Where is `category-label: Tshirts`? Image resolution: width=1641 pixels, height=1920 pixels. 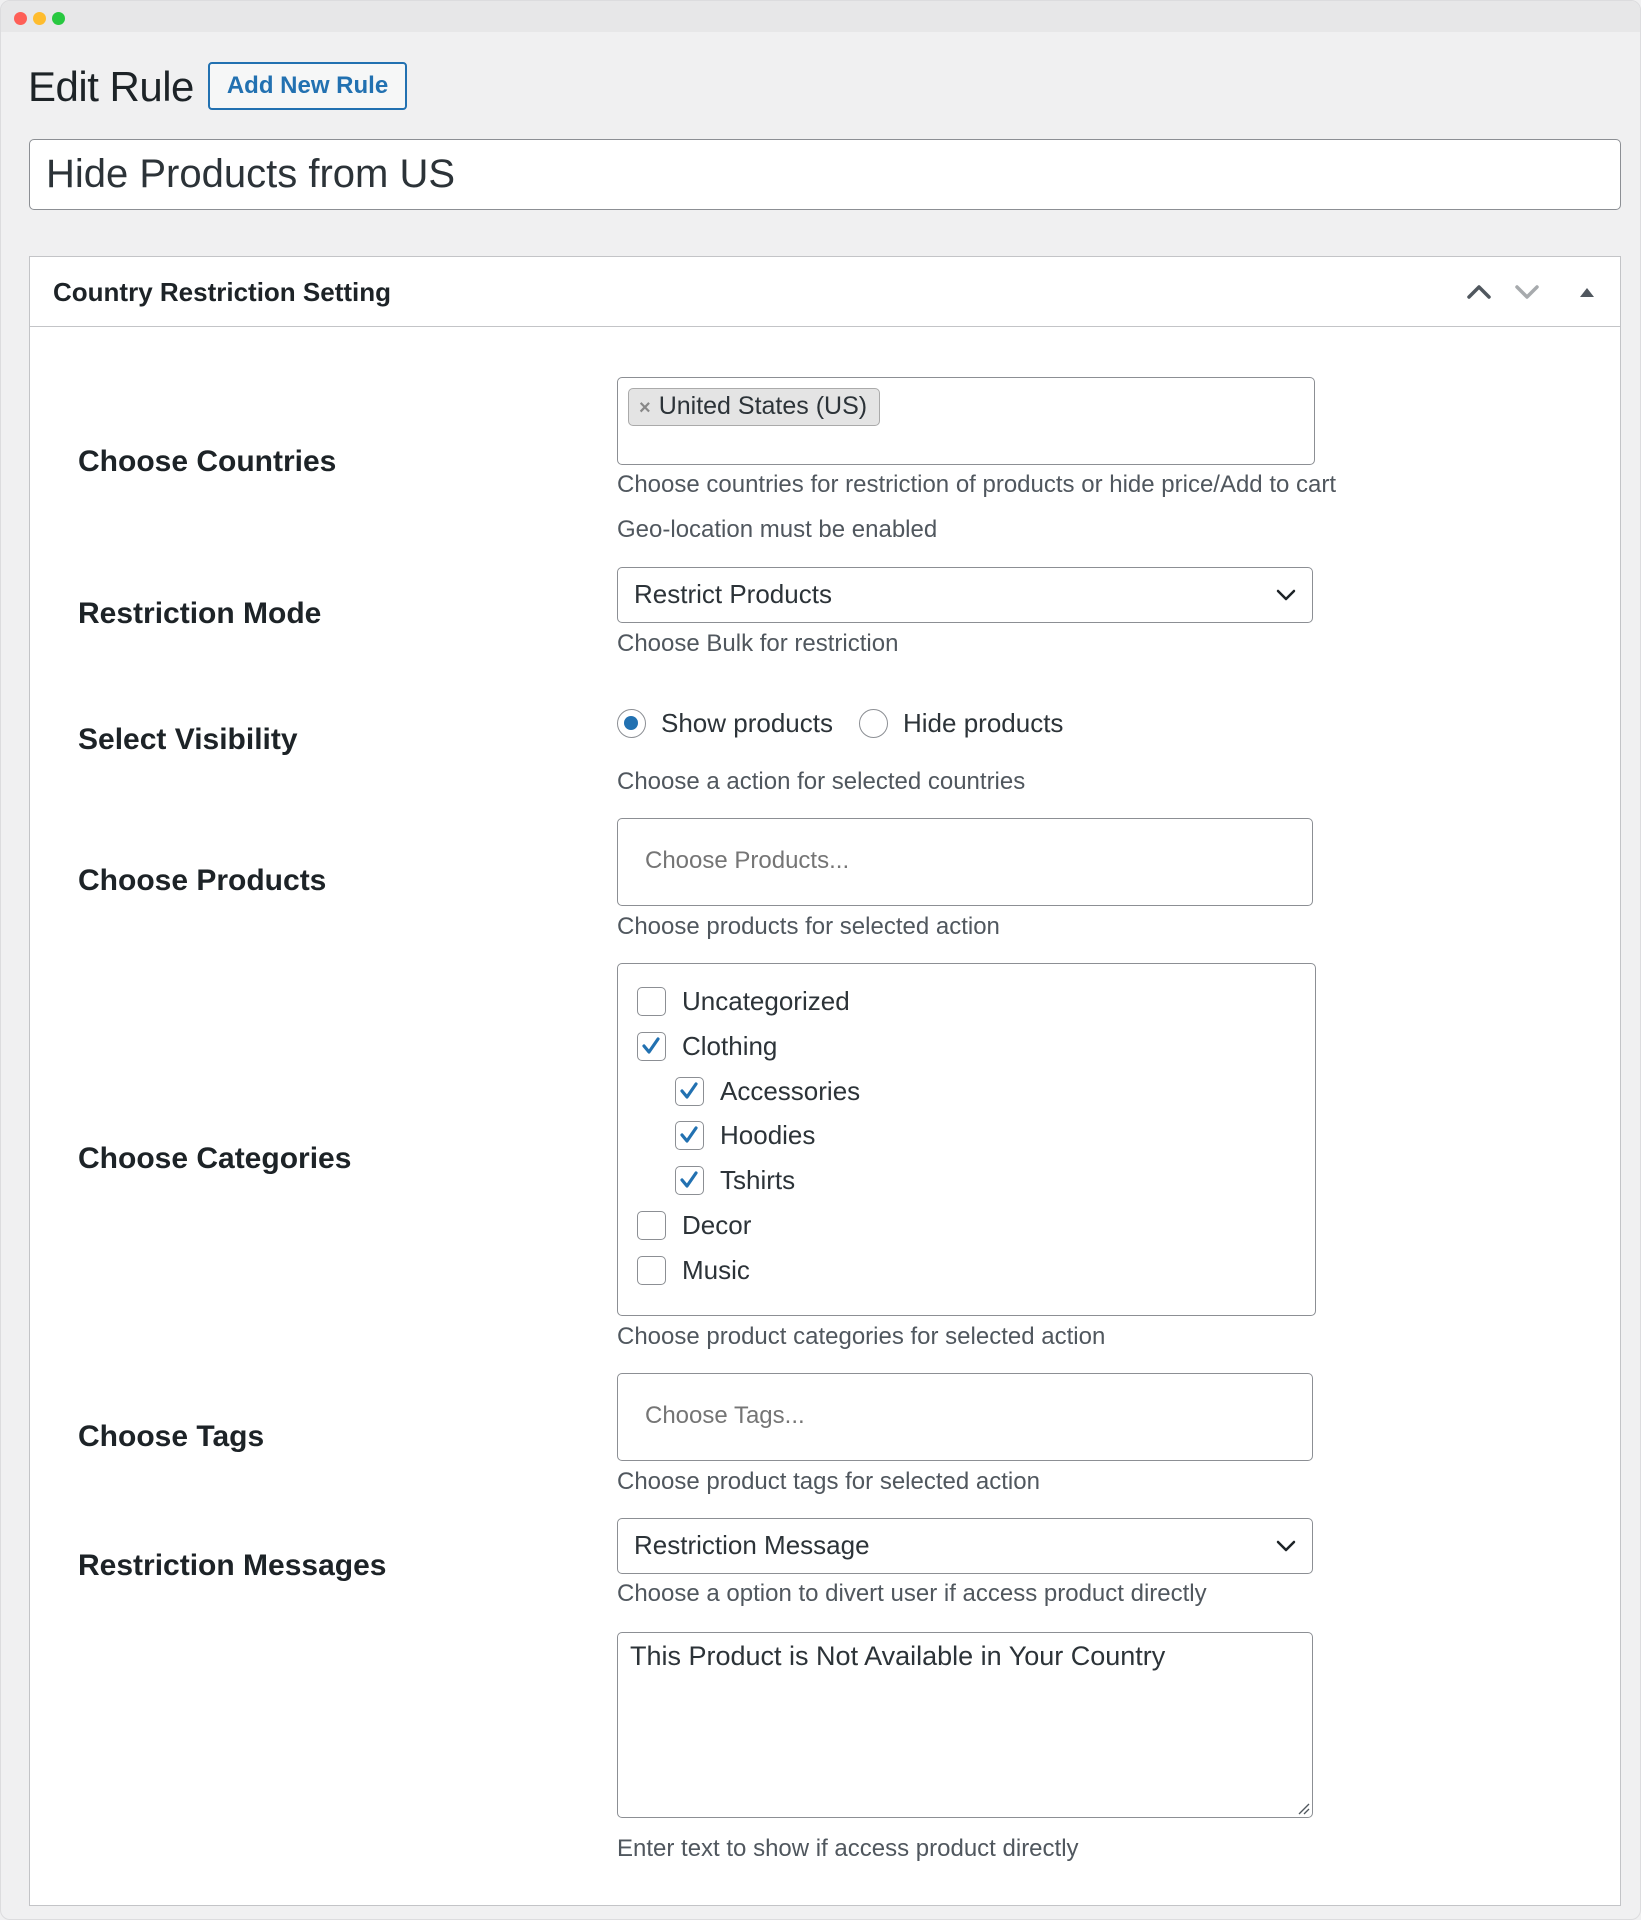 category-label: Tshirts is located at coordinates (758, 1180).